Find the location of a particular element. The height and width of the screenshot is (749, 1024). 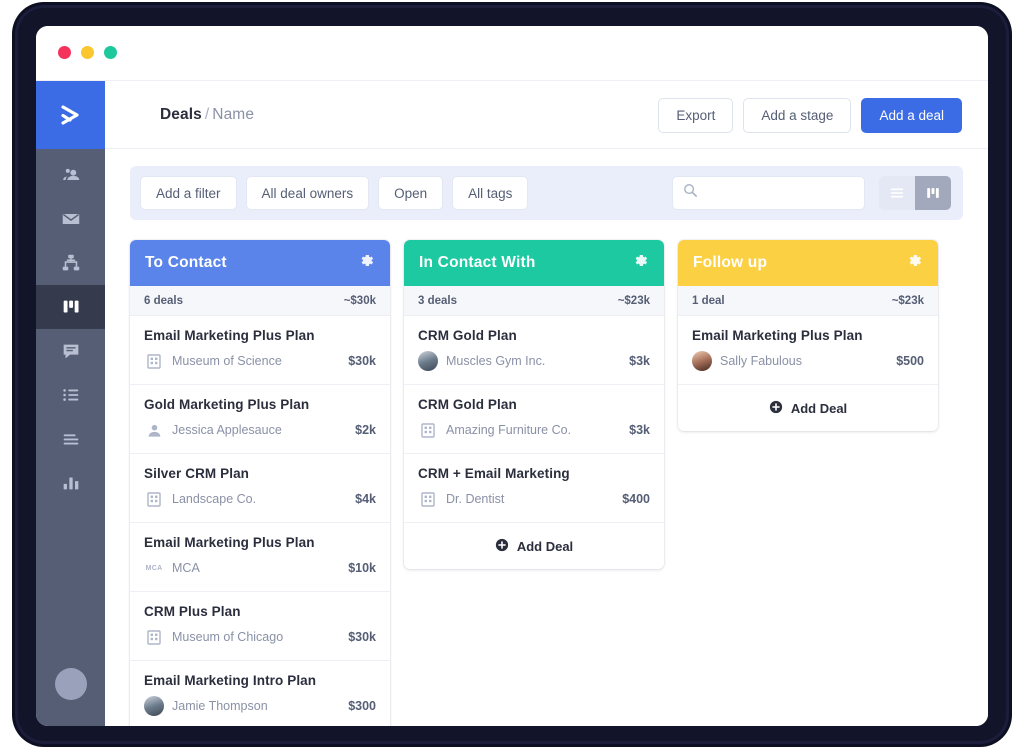

search-input is located at coordinates (775, 193).